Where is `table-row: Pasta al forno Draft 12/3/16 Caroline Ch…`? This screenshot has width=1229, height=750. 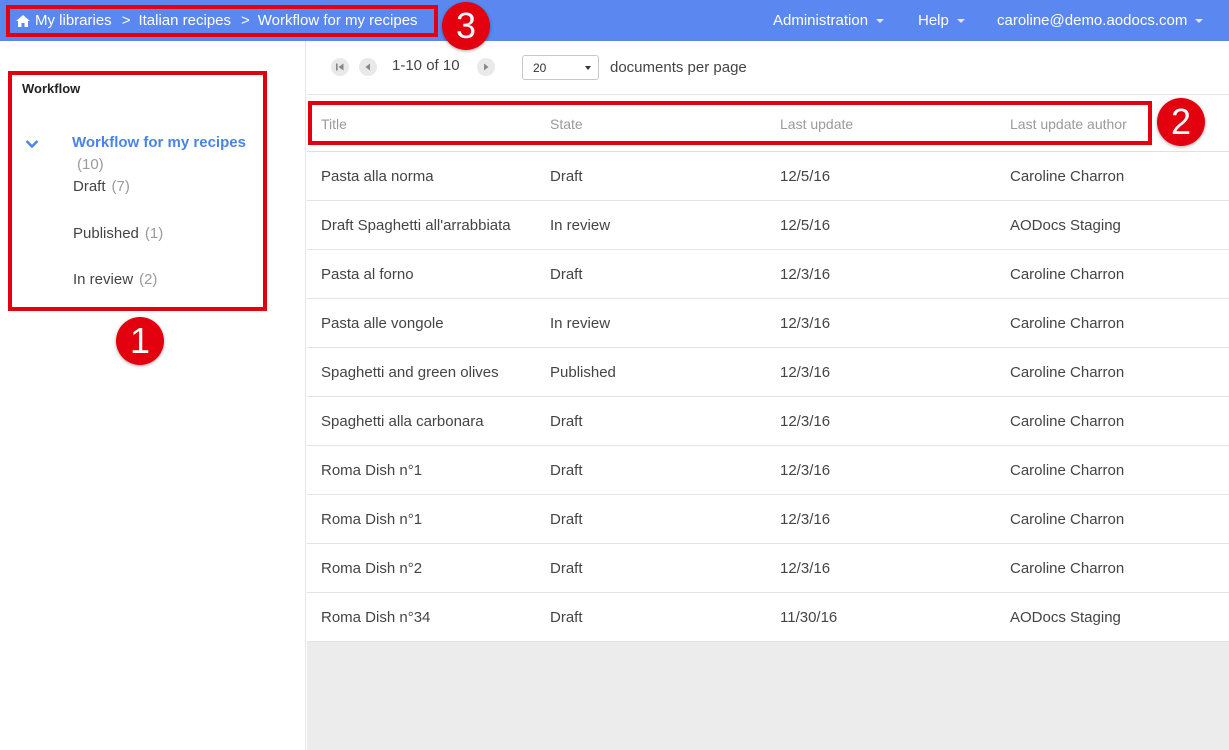 table-row: Pasta al forno Draft 12/3/16 Caroline Ch… is located at coordinates (768, 274).